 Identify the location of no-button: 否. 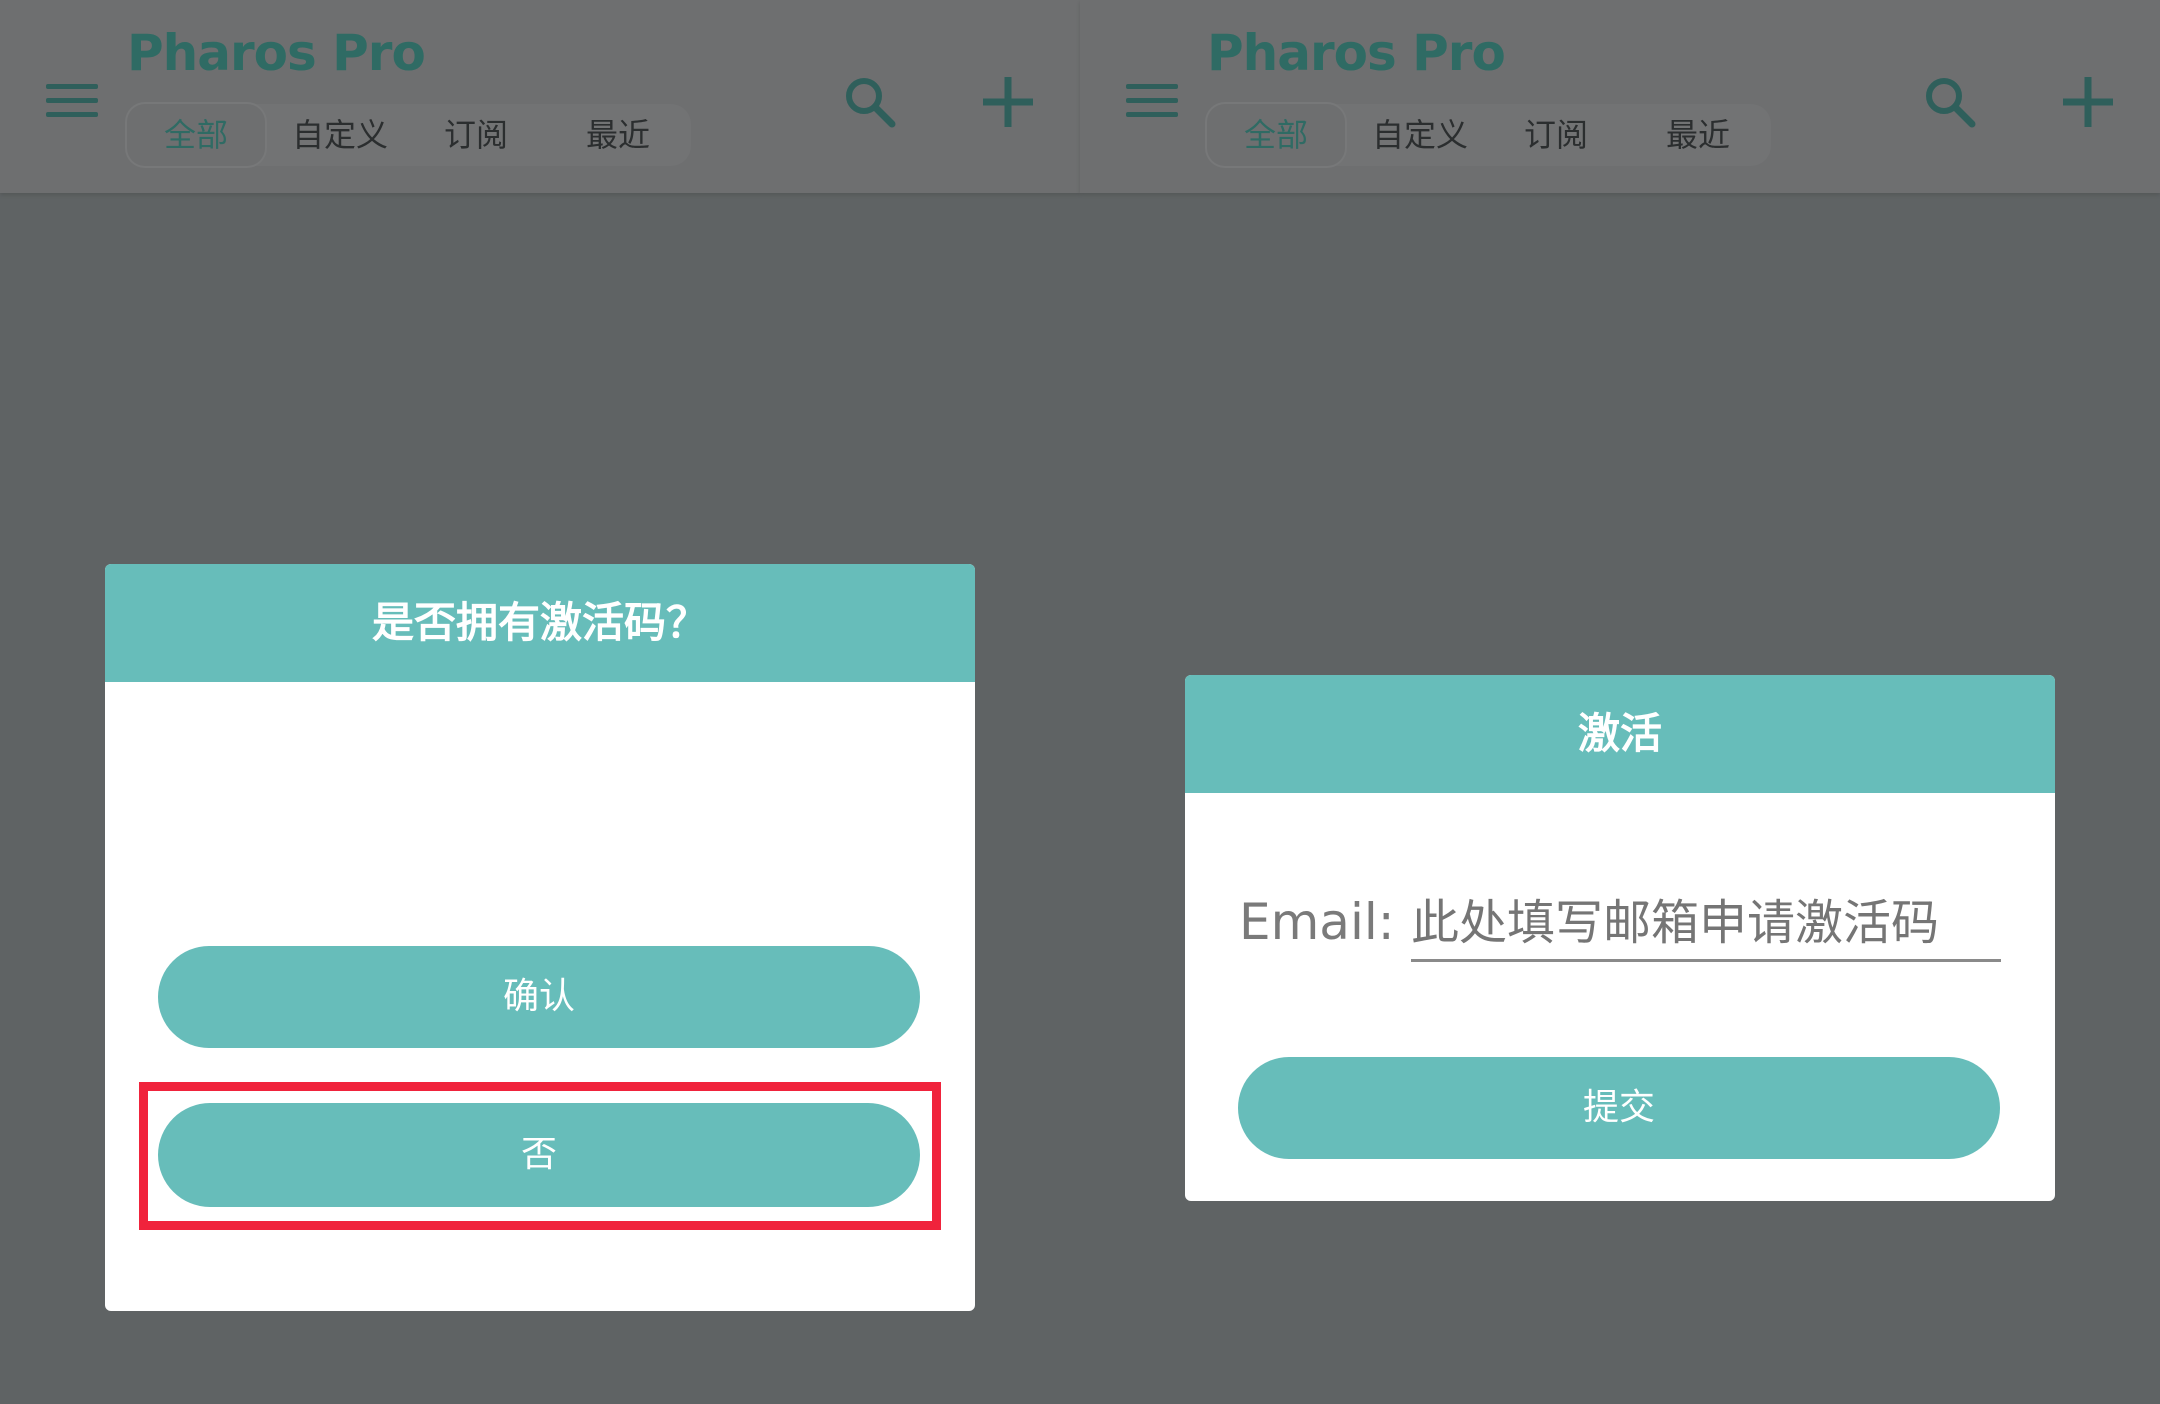
(539, 1155).